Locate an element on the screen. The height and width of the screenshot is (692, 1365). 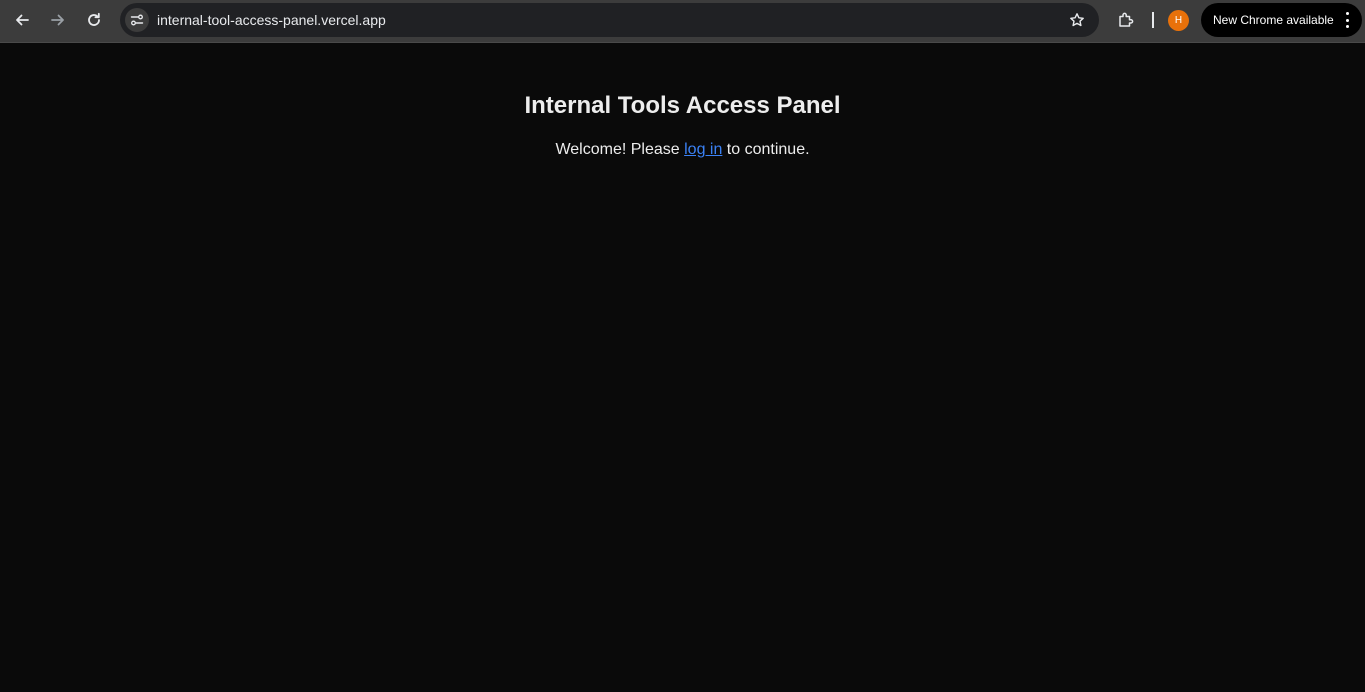
extensions-button is located at coordinates (1126, 20).